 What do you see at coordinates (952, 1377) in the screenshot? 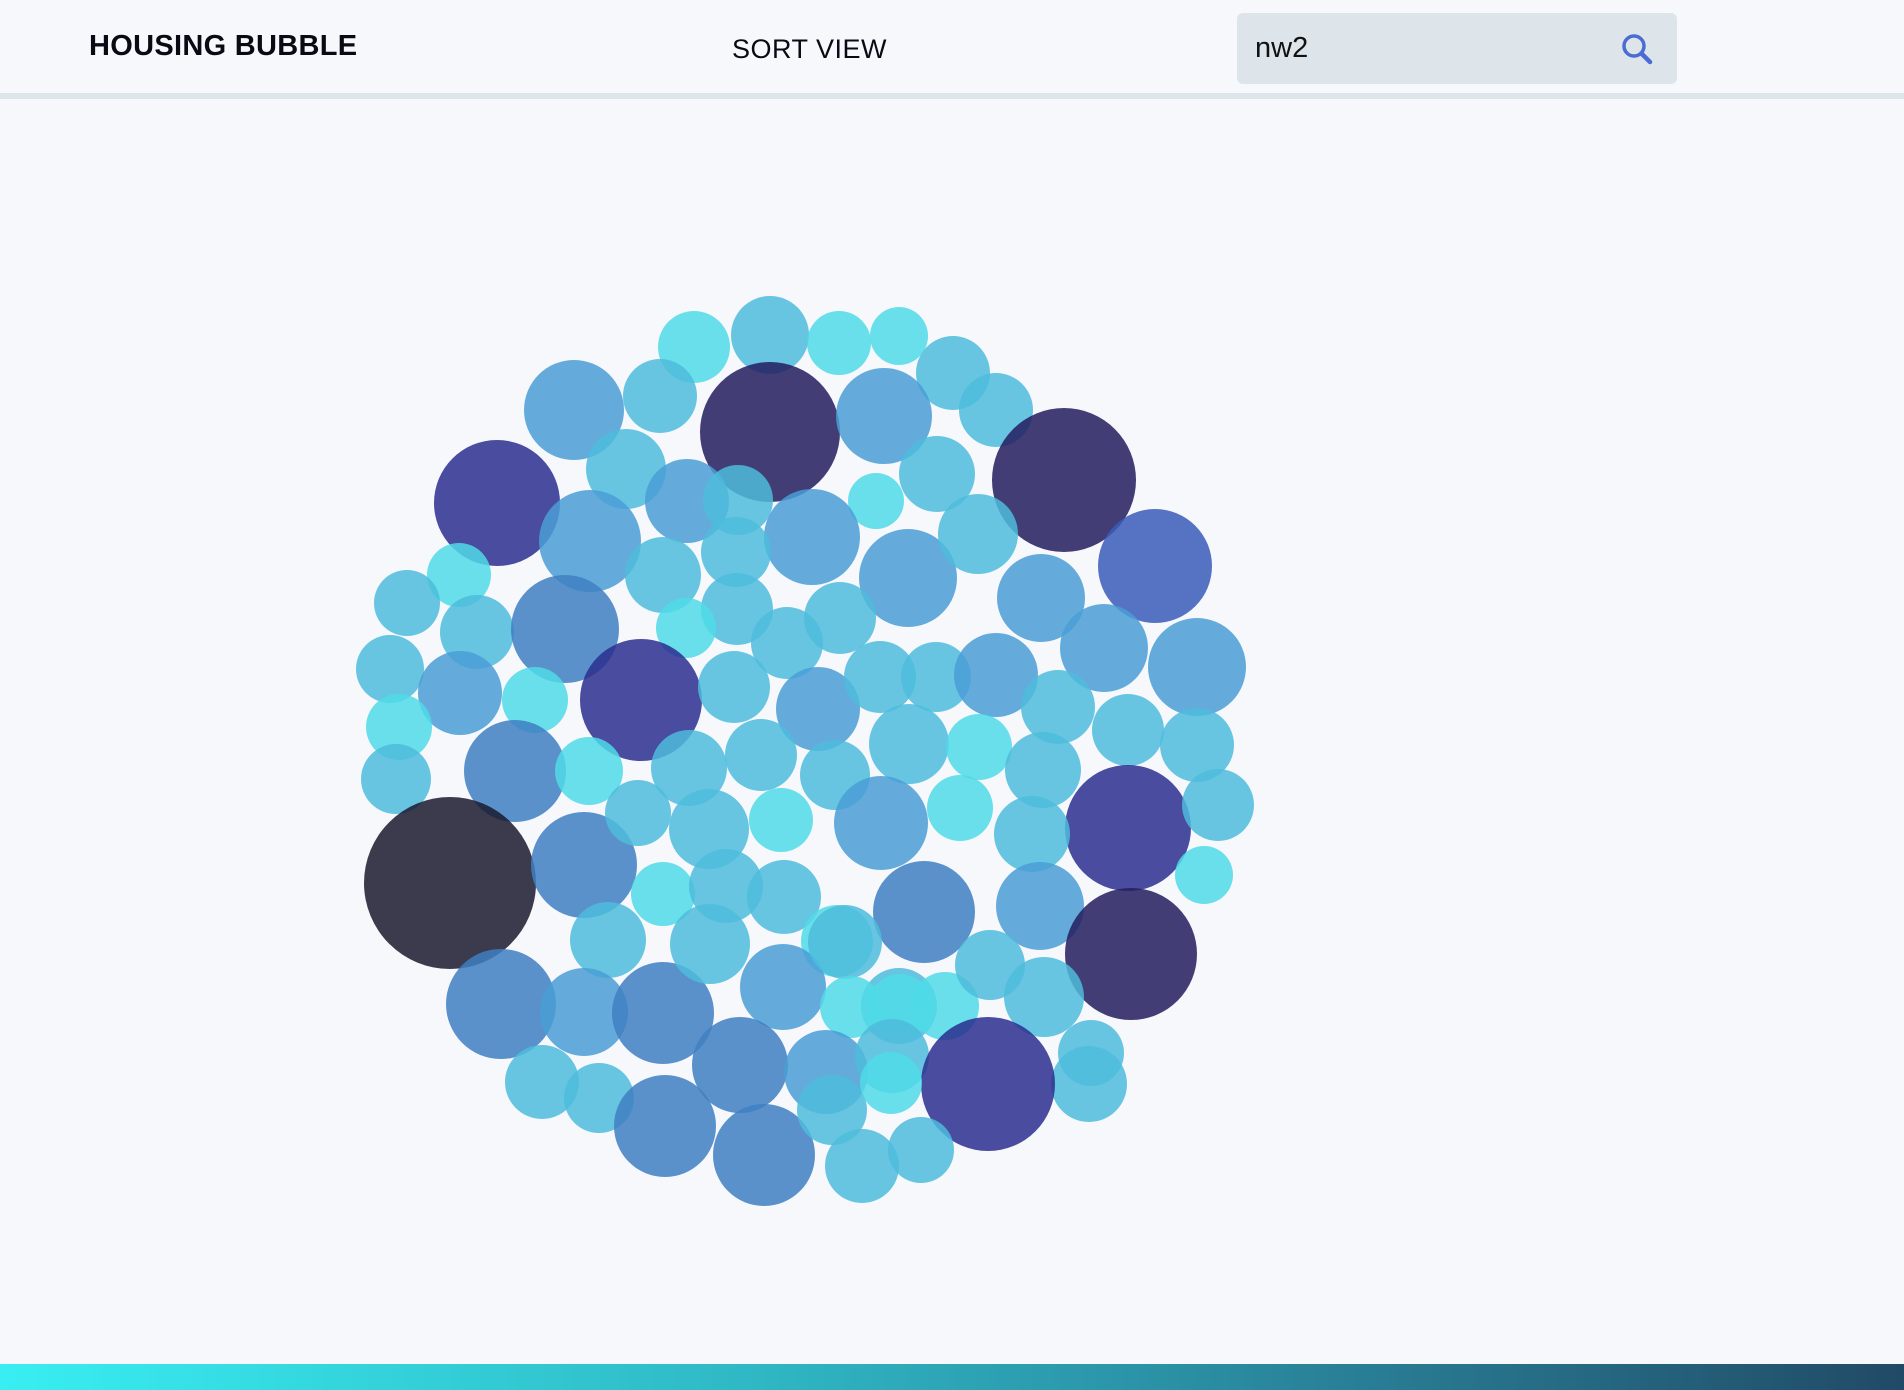
I see `footer-gradient-bar` at bounding box center [952, 1377].